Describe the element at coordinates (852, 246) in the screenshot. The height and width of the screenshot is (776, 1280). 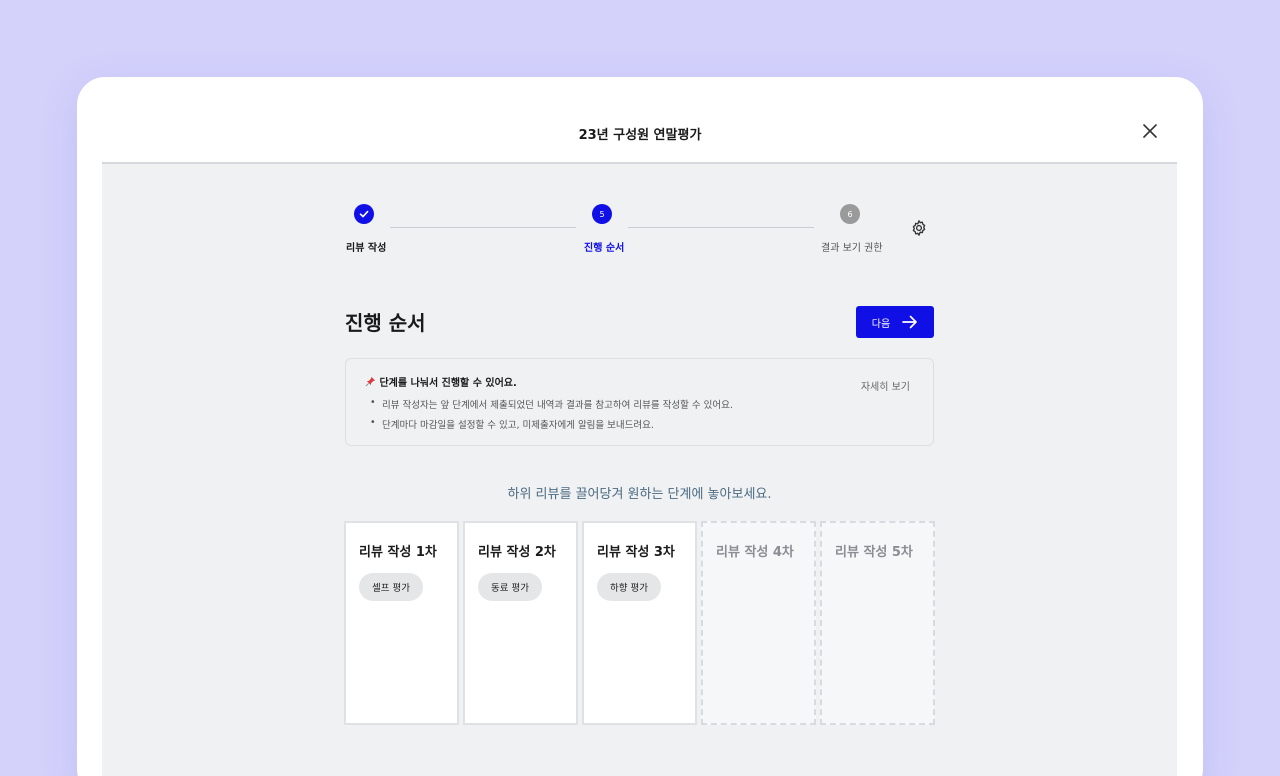
I see `step-label-result-permission: 결과 보기 권한` at that location.